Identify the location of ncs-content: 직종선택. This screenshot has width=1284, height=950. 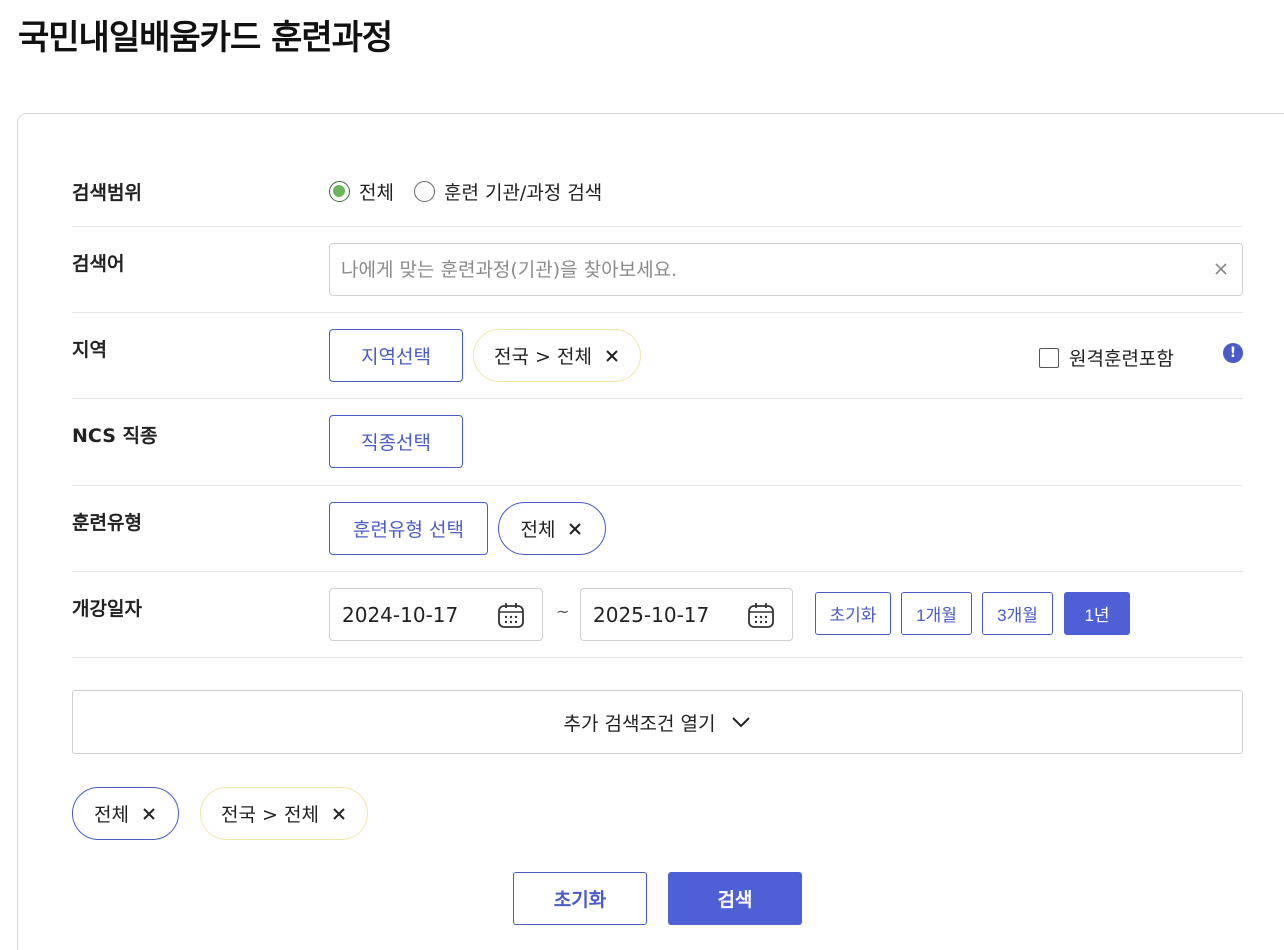
(786, 442).